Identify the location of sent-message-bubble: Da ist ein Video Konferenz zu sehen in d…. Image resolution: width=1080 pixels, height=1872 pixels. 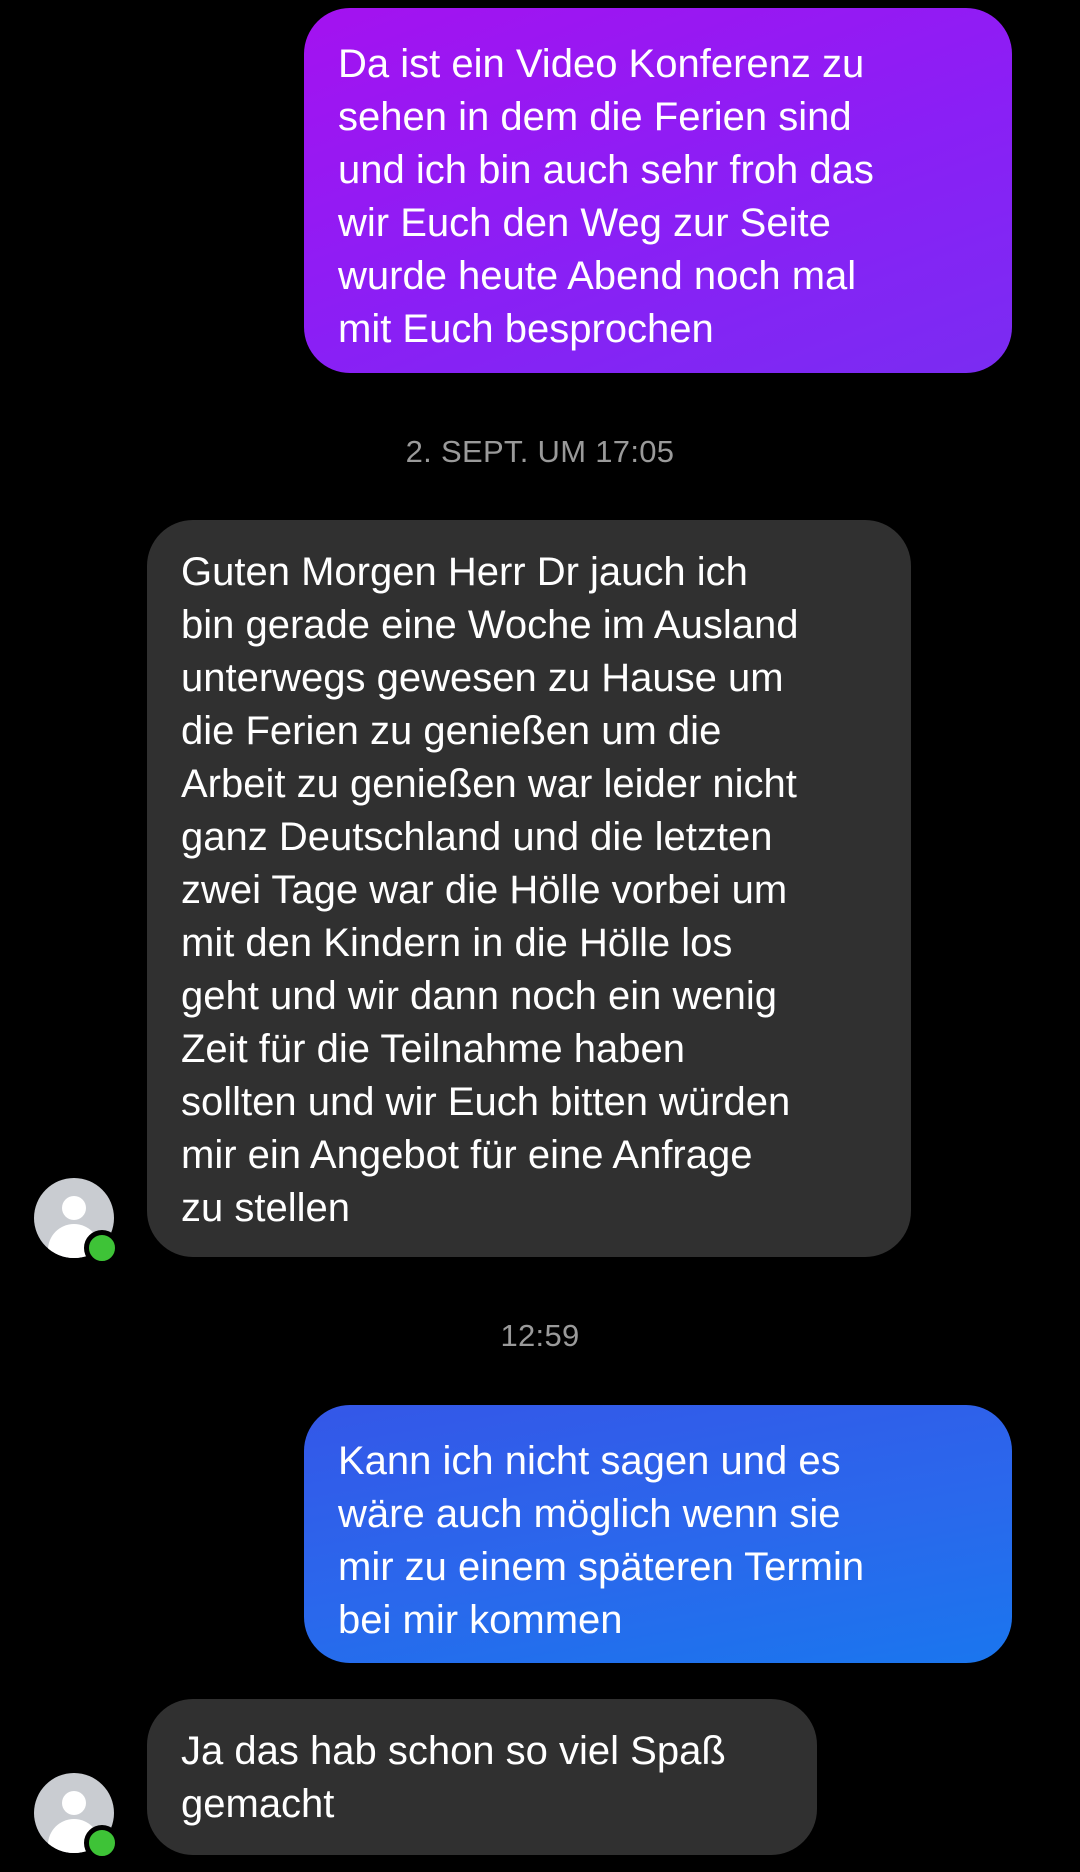
(658, 190).